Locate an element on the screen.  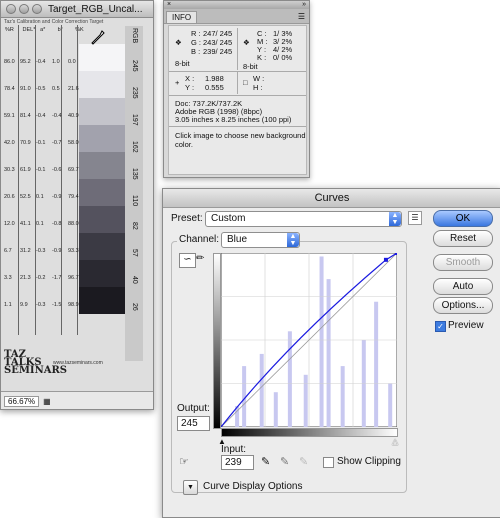
info-bit-right: 8-bit is located at coordinates (250, 66).